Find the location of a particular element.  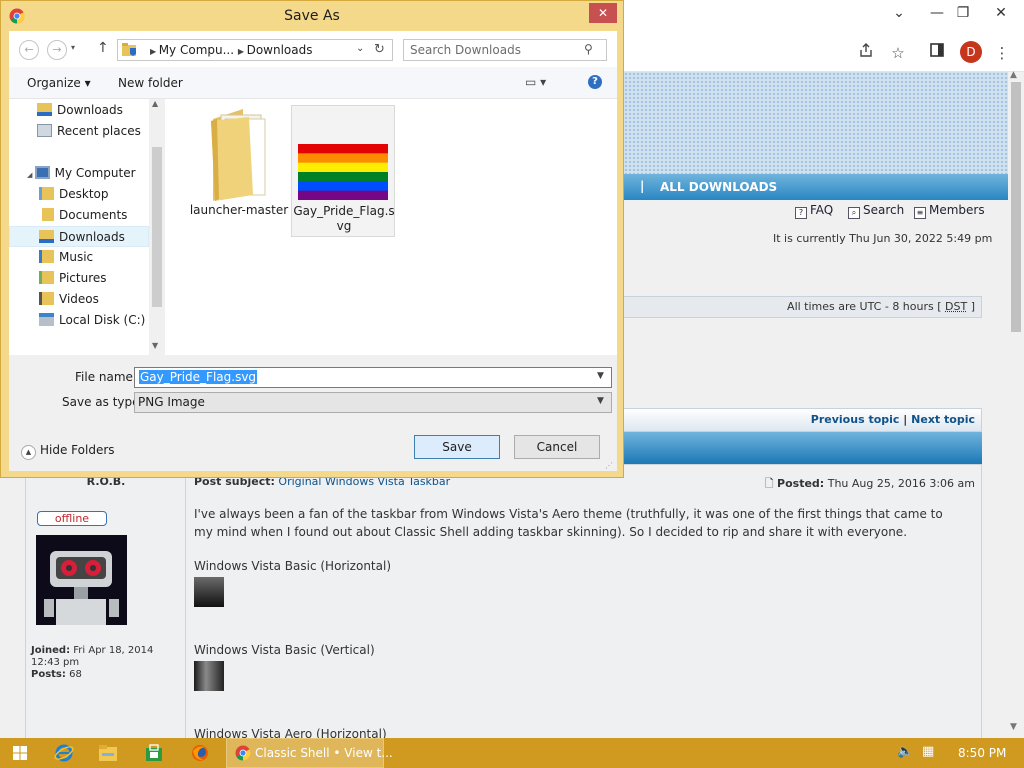

dialog-titlebar: Save As ✕ is located at coordinates (312, 16).